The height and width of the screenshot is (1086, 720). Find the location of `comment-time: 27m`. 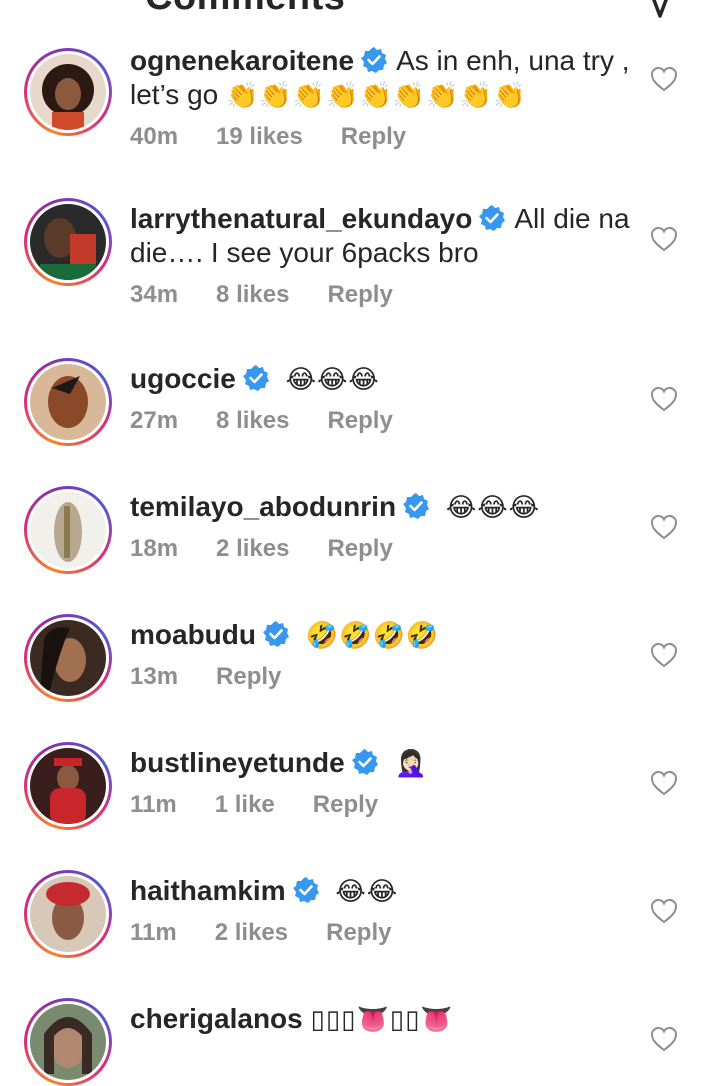

comment-time: 27m is located at coordinates (154, 420).